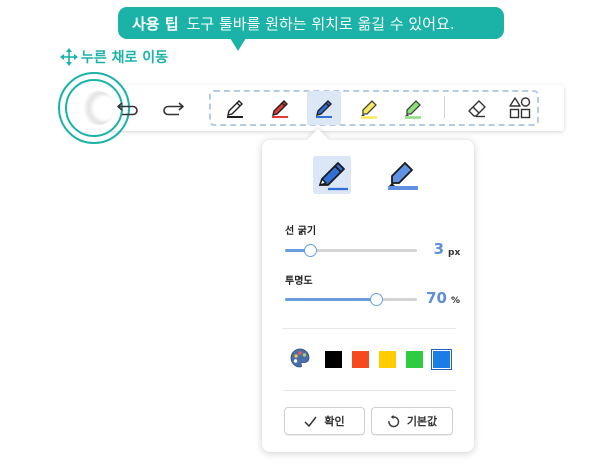 This screenshot has width=600, height=467. Describe the element at coordinates (320, 23) in the screenshot. I see `tip-text: 도구 툴바를 원하는 위치로 옮길 수 있어요.` at that location.